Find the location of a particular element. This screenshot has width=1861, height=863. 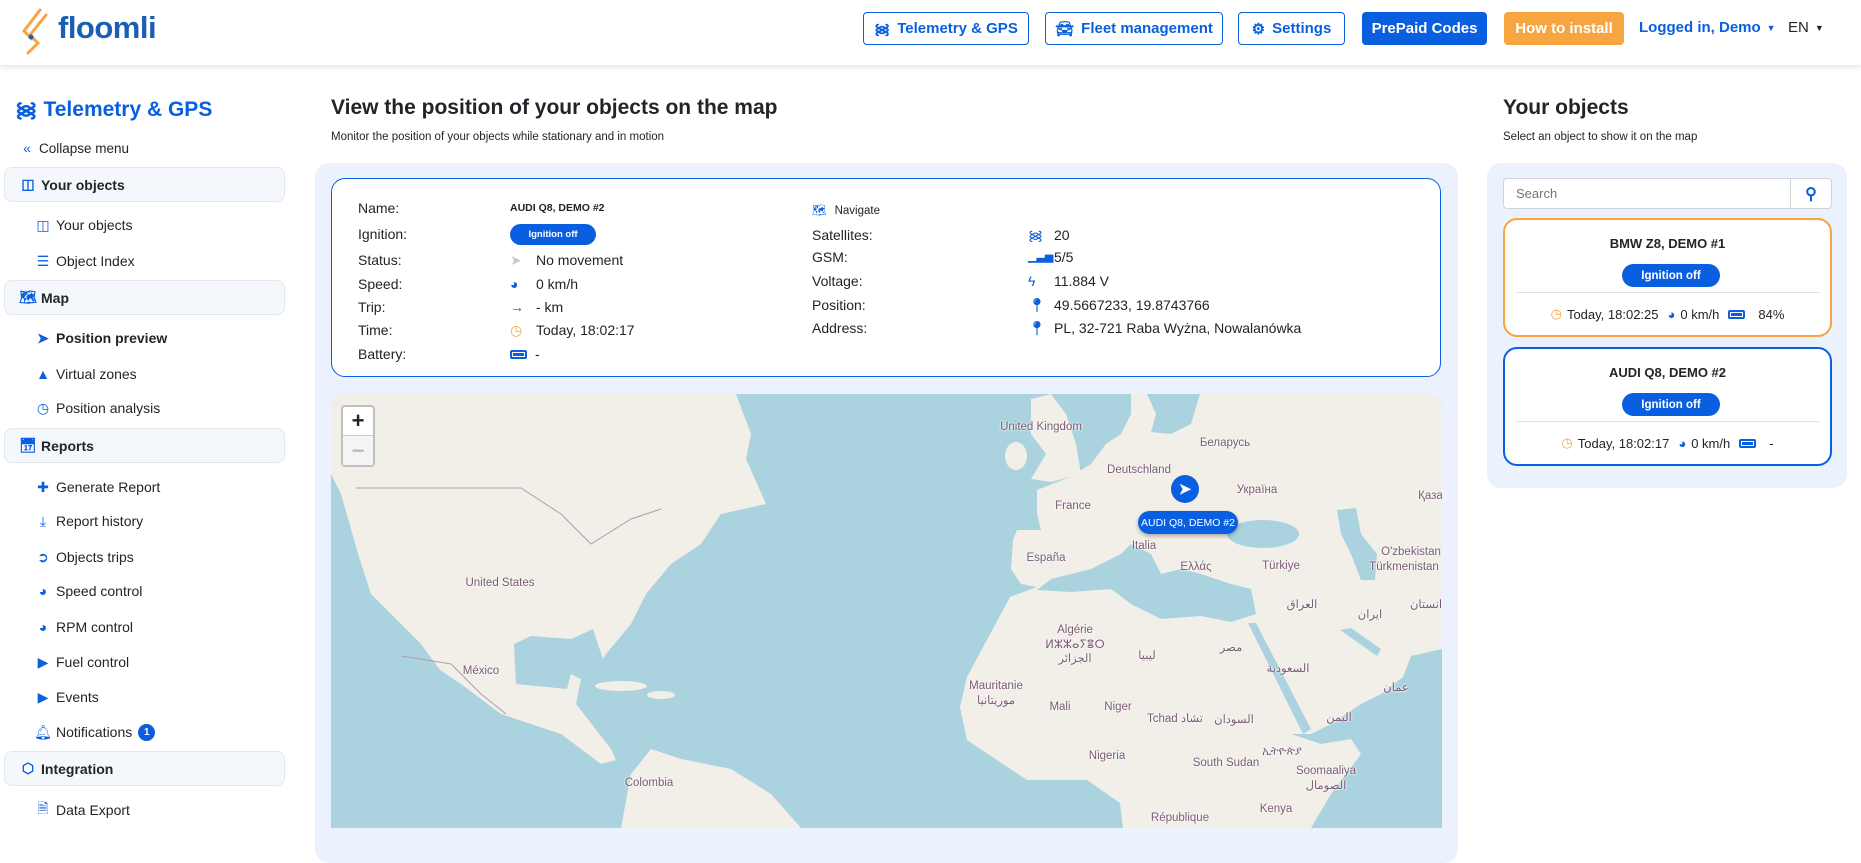

sidebar-title-text: Telemetry & GPS is located at coordinates (128, 109).